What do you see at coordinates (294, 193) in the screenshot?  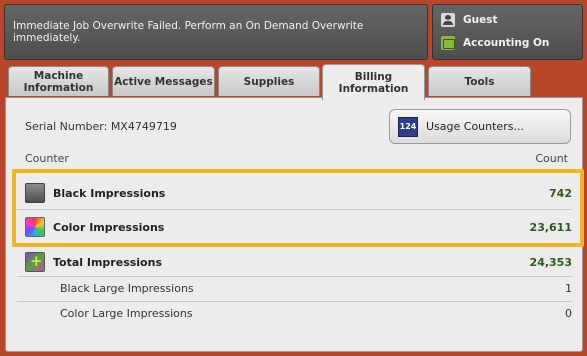 I see `counter-row-black: Black Impressions 742` at bounding box center [294, 193].